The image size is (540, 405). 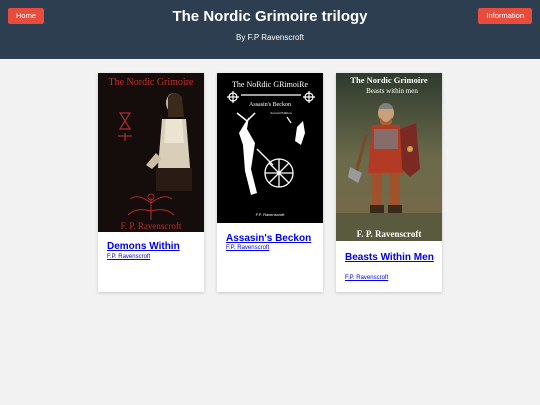 I want to click on book-title-link: Assasin's Beckon, so click(x=272, y=239).